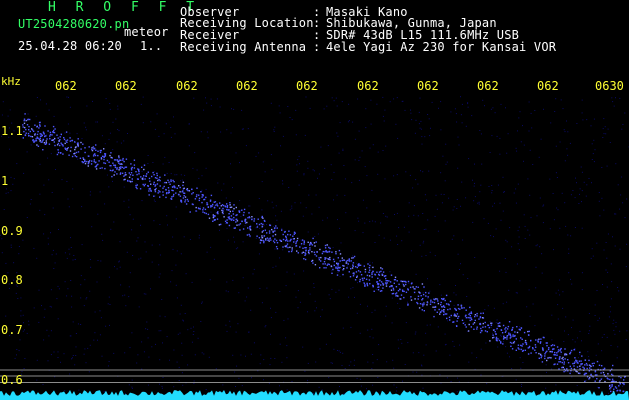 Image resolution: width=629 pixels, height=400 pixels. I want to click on x-tick-label: 062, so click(368, 86).